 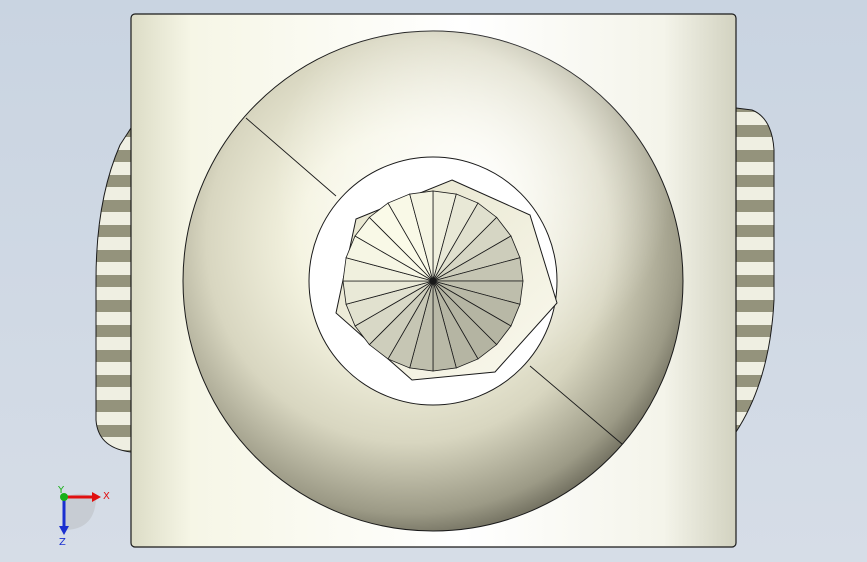 What do you see at coordinates (80, 511) in the screenshot?
I see `triad-backdrop` at bounding box center [80, 511].